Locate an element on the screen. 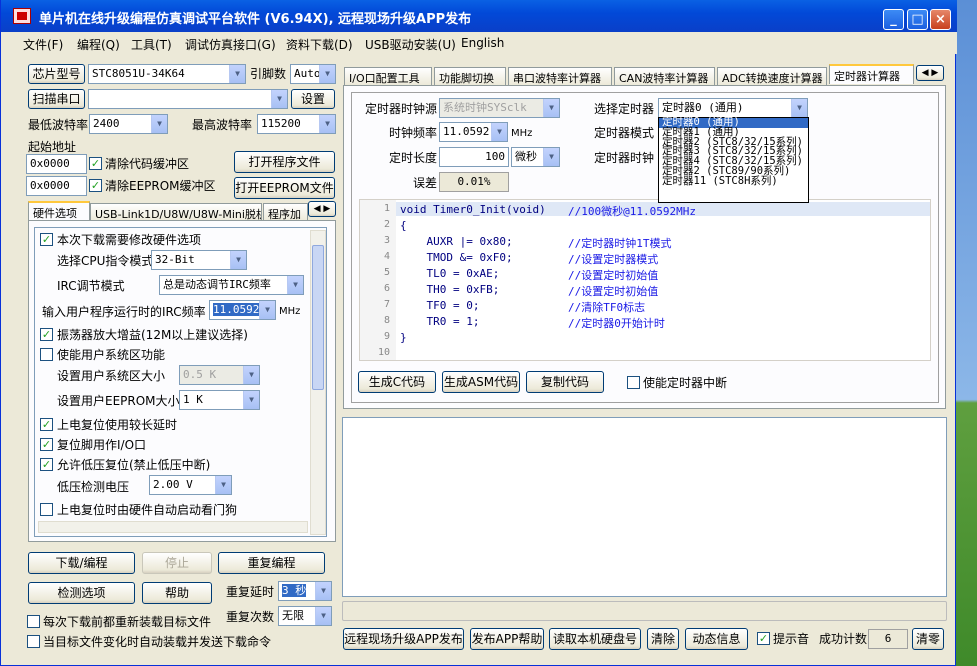 The height and width of the screenshot is (666, 977). menu-program: 编程(Q) is located at coordinates (98, 44).